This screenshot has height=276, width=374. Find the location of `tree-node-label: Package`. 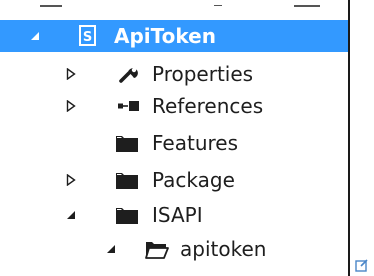

tree-node-label: Package is located at coordinates (193, 180).